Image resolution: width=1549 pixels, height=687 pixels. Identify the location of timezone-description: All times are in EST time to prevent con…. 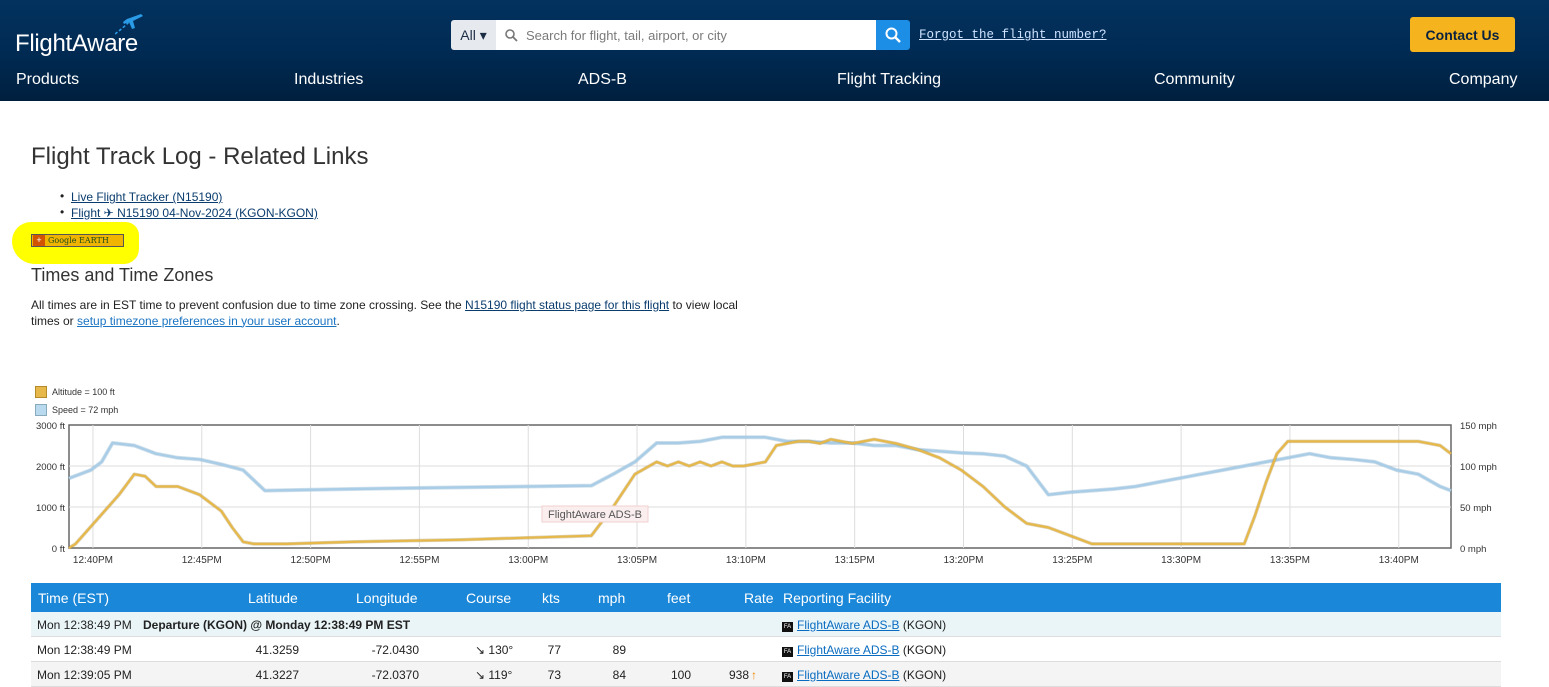
(391, 313).